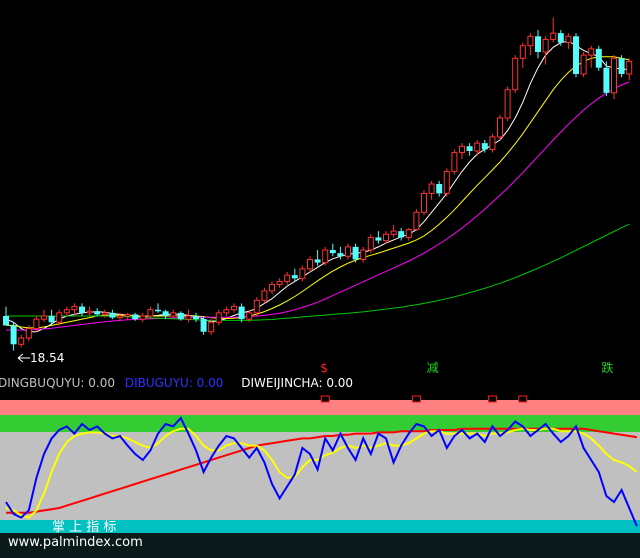 This screenshot has height=558, width=640. What do you see at coordinates (433, 368) in the screenshot?
I see `signal-label: 减` at bounding box center [433, 368].